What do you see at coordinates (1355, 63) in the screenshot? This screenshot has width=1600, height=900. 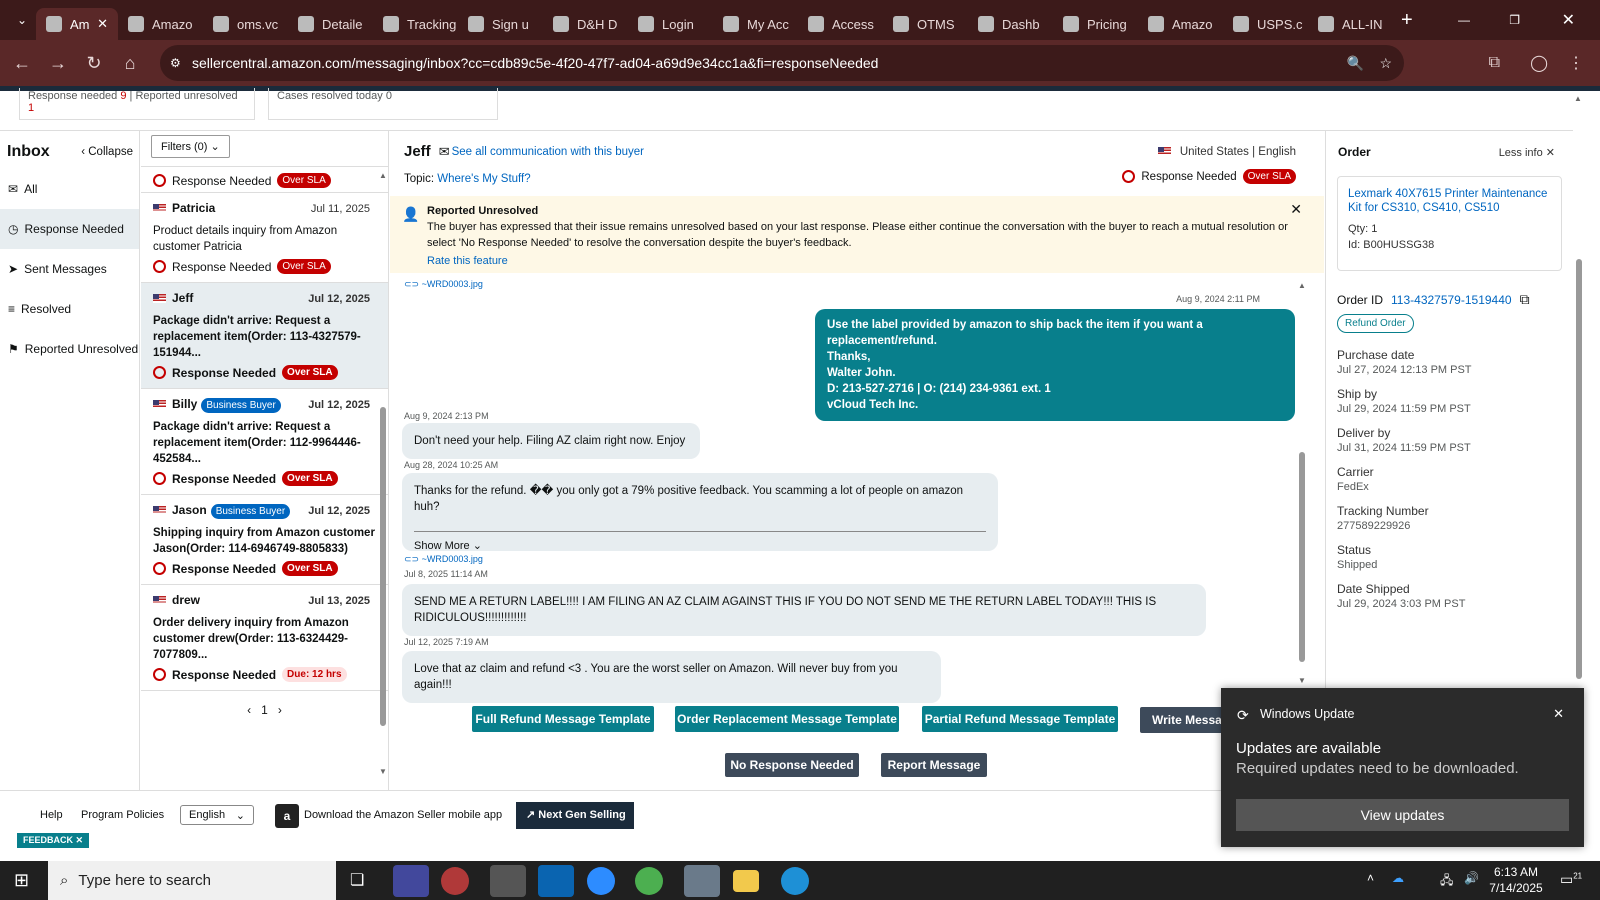 I see `zoom-icon: 🔍` at bounding box center [1355, 63].